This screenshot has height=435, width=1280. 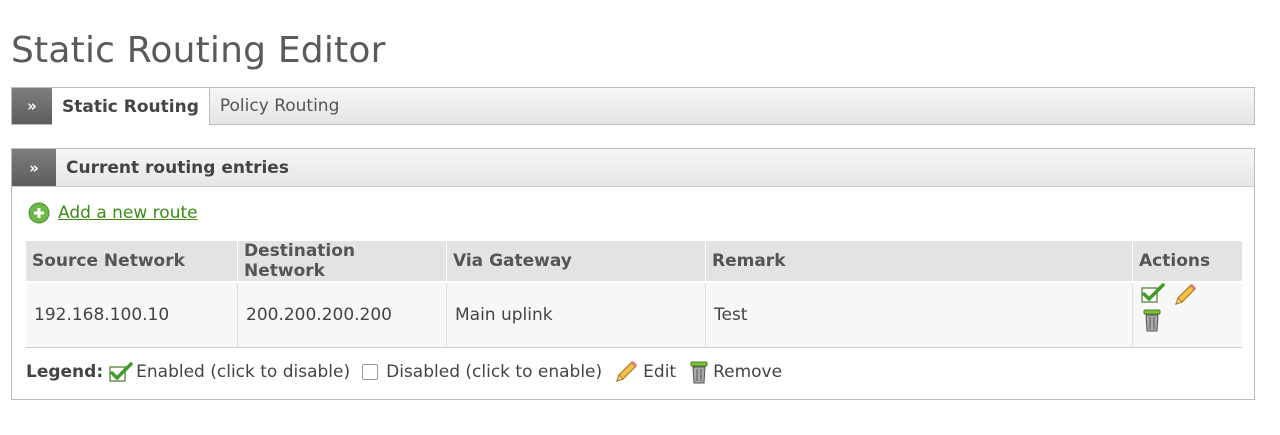 What do you see at coordinates (633, 168) in the screenshot?
I see `panel-header: » Current routing entries` at bounding box center [633, 168].